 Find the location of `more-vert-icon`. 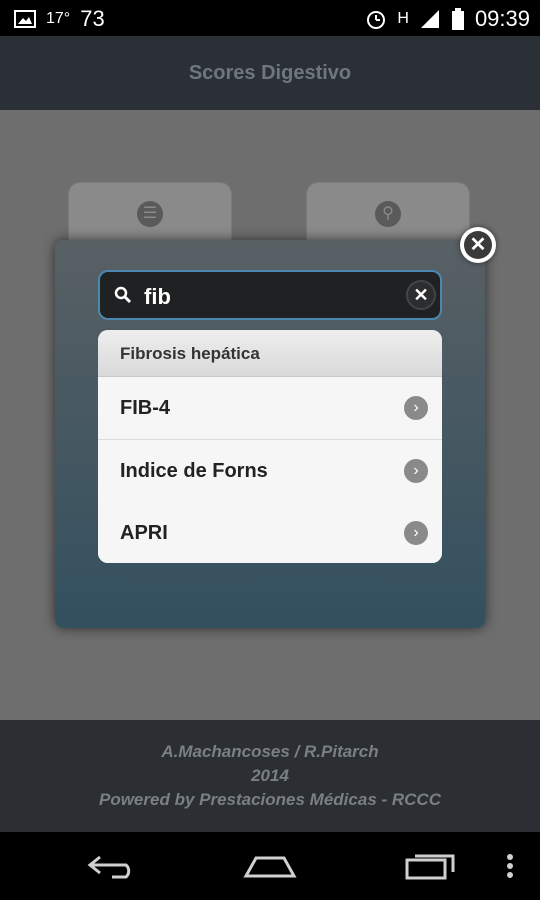

more-vert-icon is located at coordinates (510, 866).